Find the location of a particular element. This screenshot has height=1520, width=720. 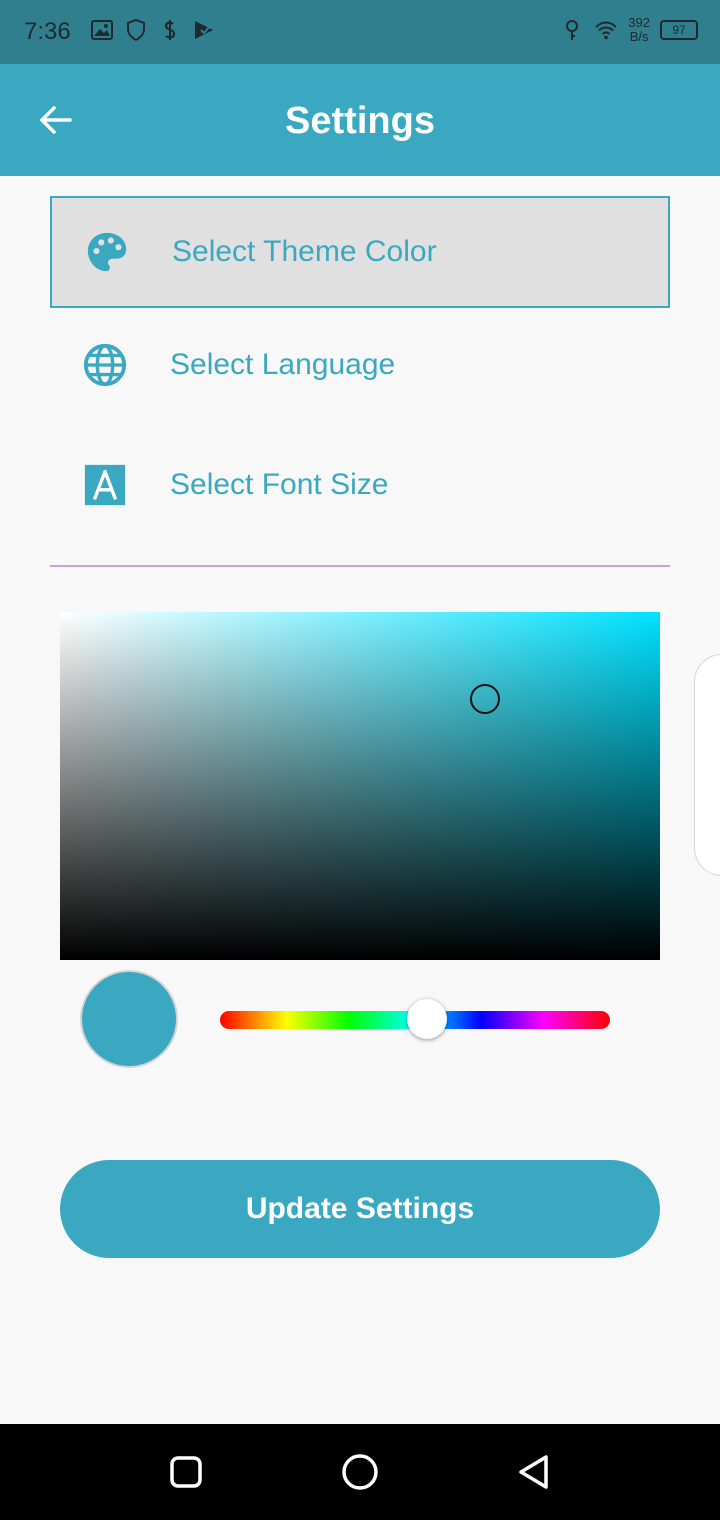

side-panel-handle is located at coordinates (707, 765).